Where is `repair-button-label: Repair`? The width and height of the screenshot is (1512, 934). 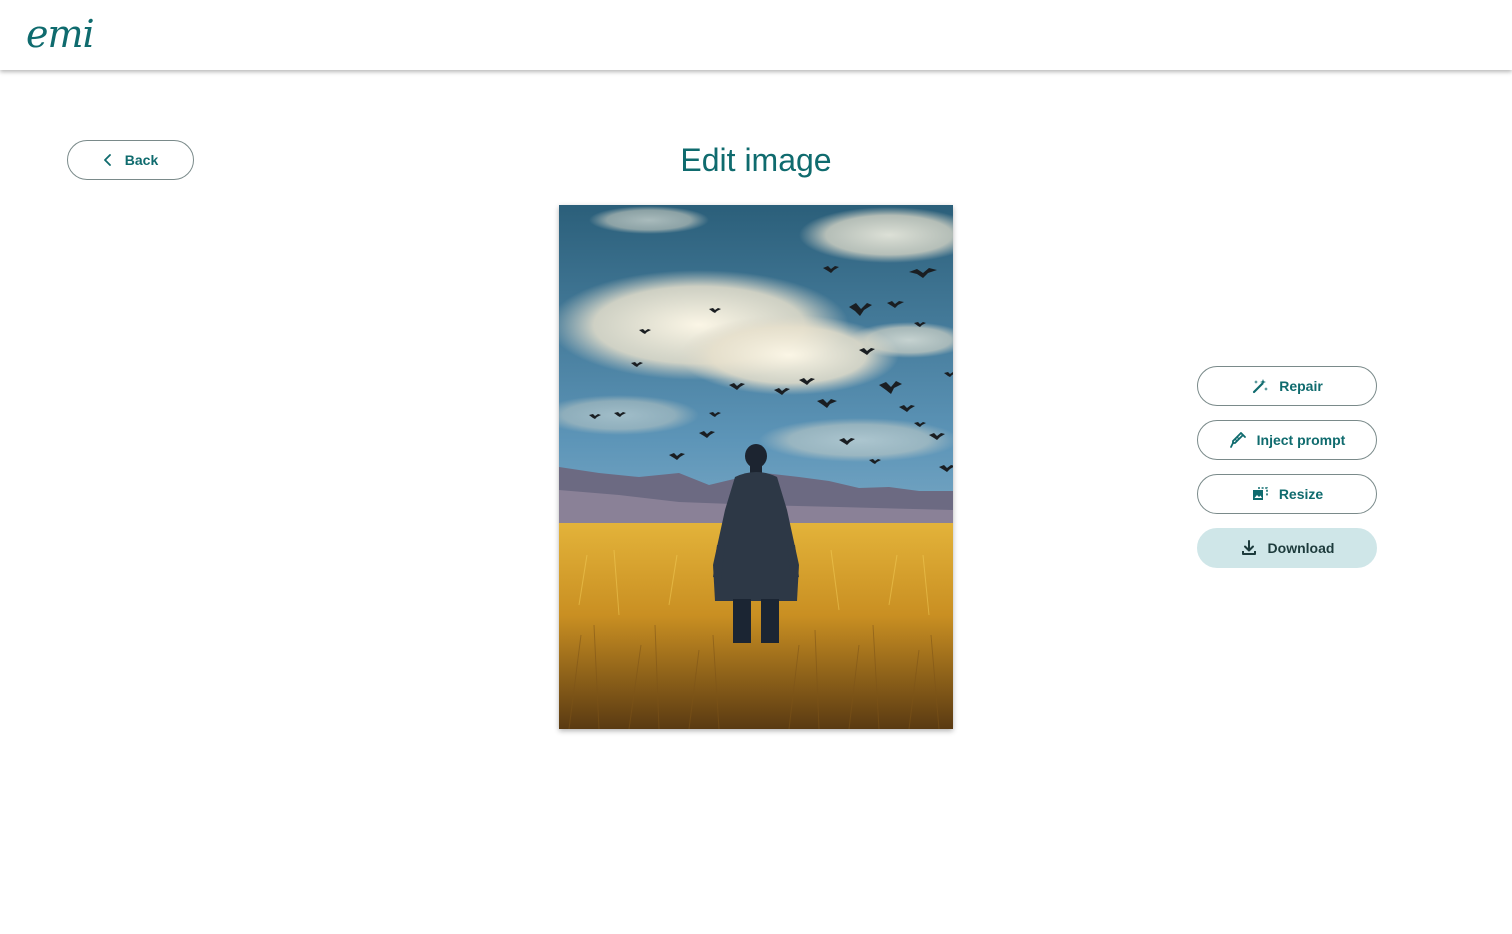
repair-button-label: Repair is located at coordinates (1301, 386).